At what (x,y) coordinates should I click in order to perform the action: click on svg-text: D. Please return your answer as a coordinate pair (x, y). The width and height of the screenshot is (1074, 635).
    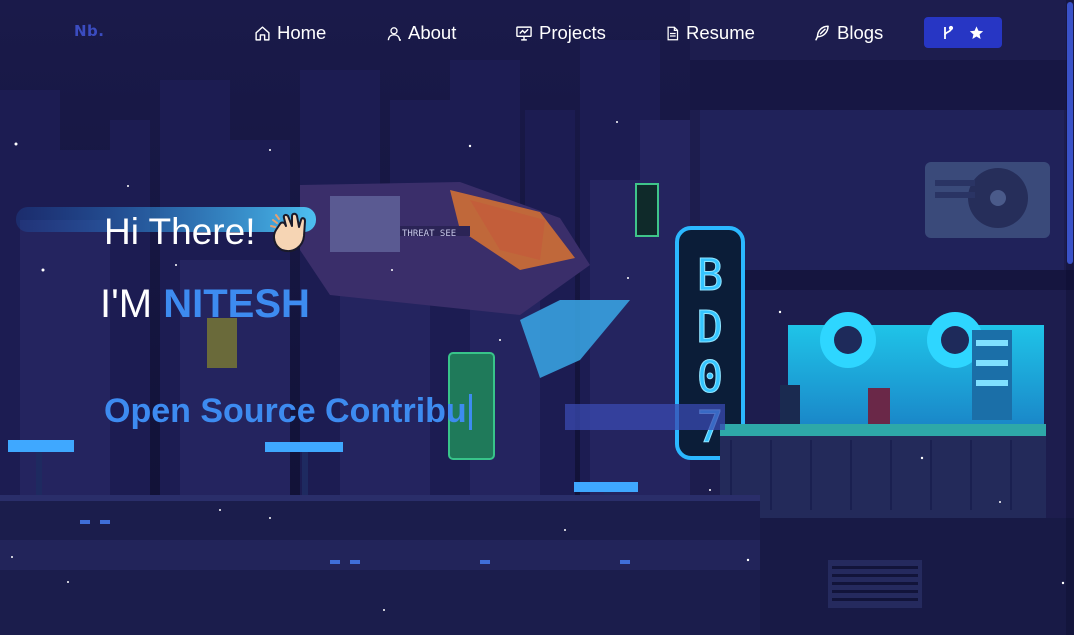
    Looking at the image, I should click on (710, 327).